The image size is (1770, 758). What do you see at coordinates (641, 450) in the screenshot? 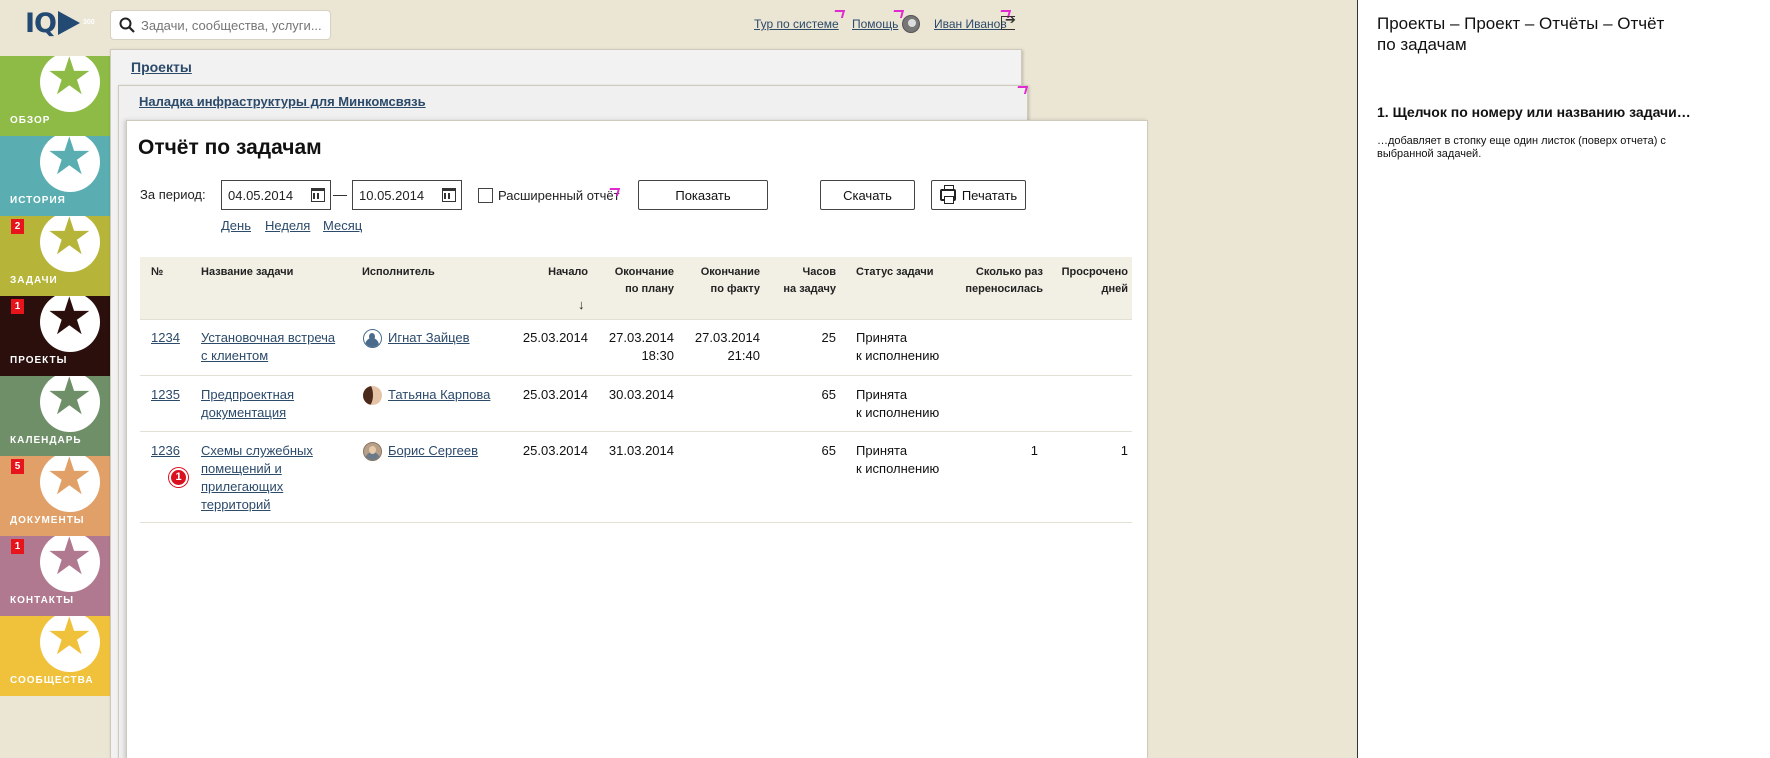
I see `plan-end: 31.03.2014` at bounding box center [641, 450].